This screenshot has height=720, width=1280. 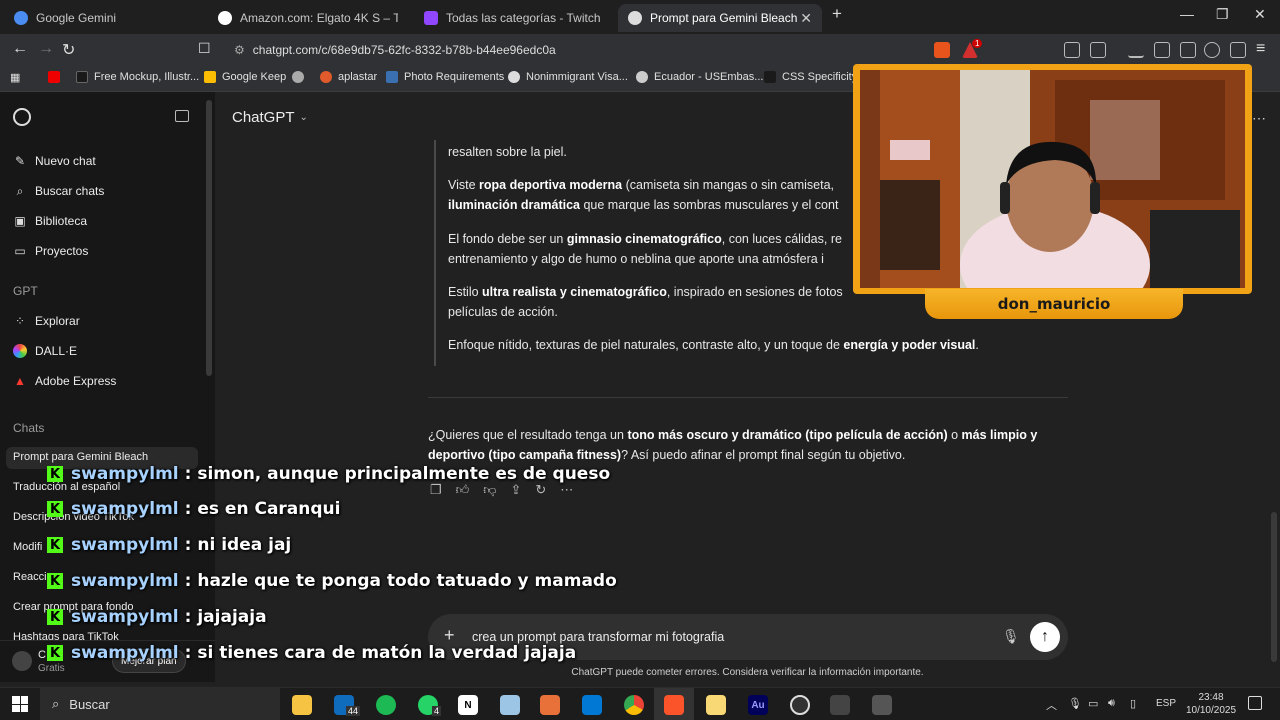 I want to click on tab-twitch: Todas las categorías - Twitch, so click(x=514, y=18).